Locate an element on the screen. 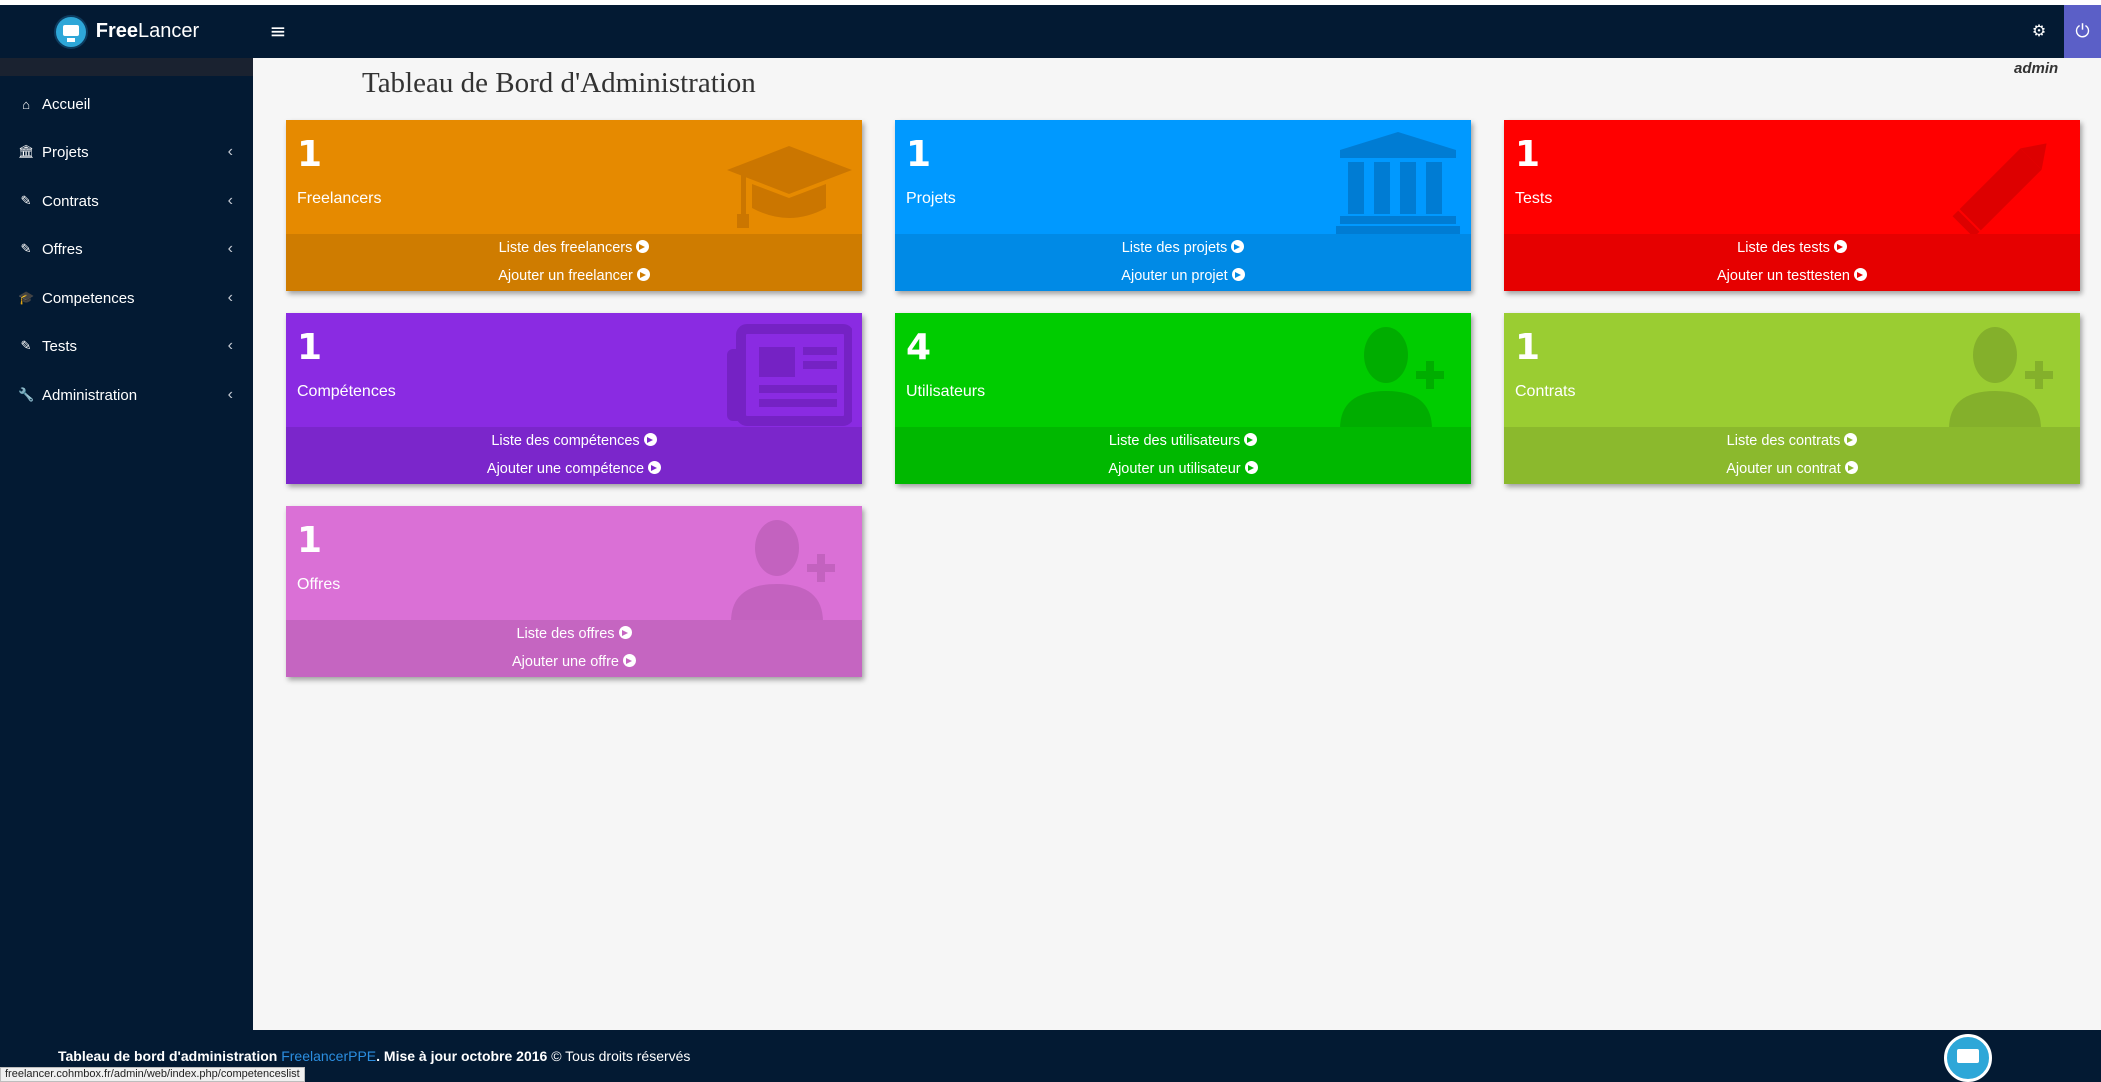 The image size is (2101, 1082). list-link: Liste des compétences is located at coordinates (574, 441).